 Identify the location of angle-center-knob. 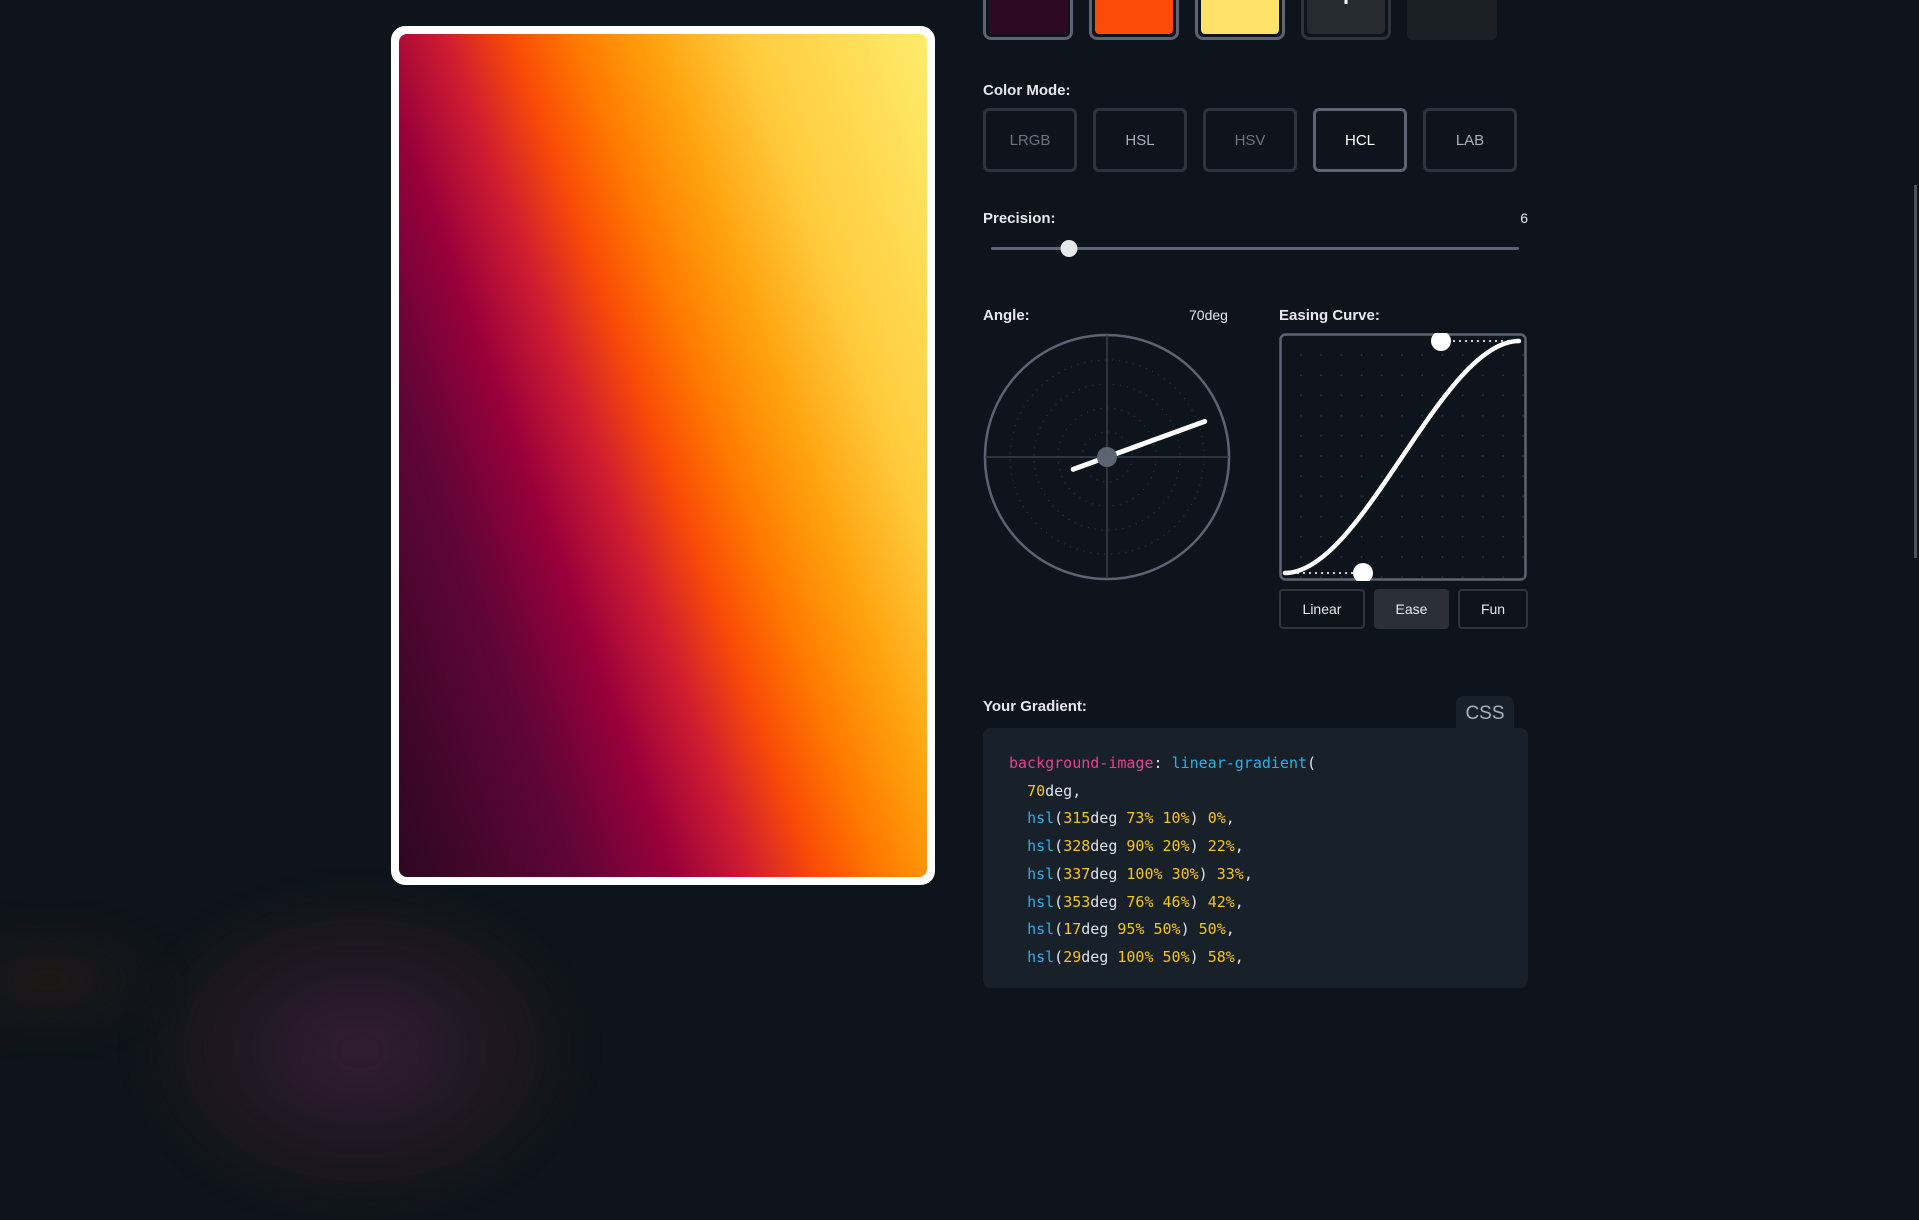
(1107, 457).